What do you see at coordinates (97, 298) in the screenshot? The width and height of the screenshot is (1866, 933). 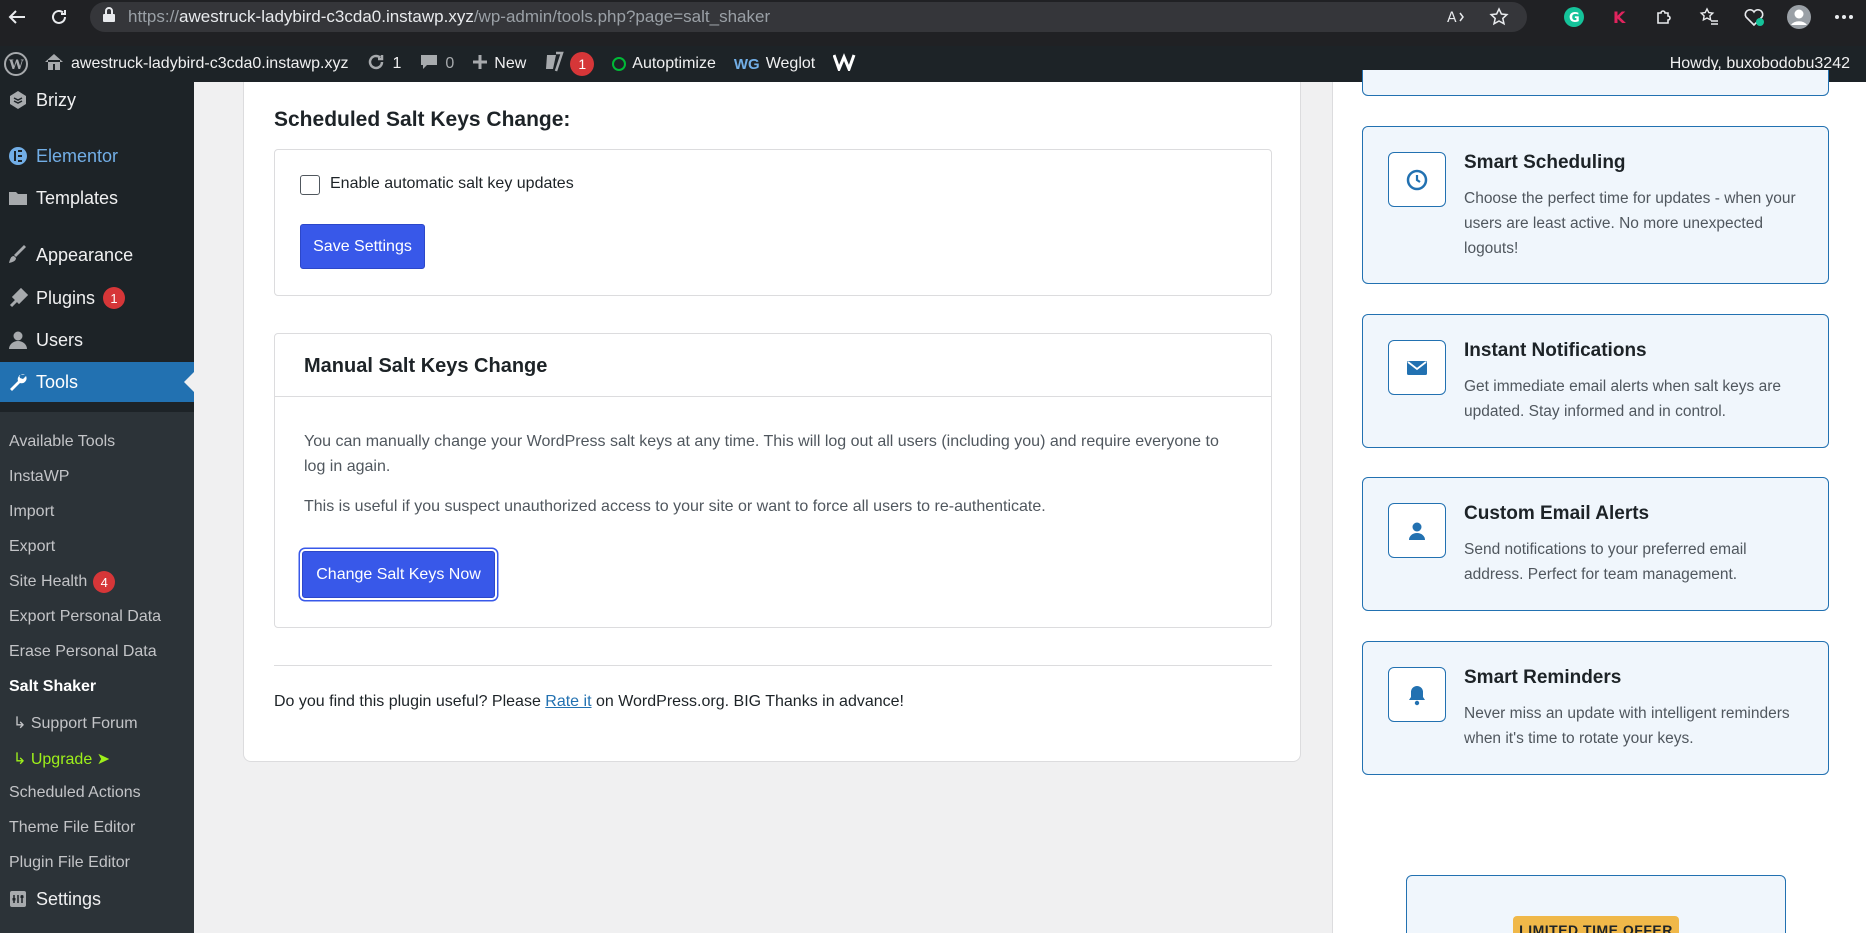 I see `sidebar-item-plugins: Plugins 1` at bounding box center [97, 298].